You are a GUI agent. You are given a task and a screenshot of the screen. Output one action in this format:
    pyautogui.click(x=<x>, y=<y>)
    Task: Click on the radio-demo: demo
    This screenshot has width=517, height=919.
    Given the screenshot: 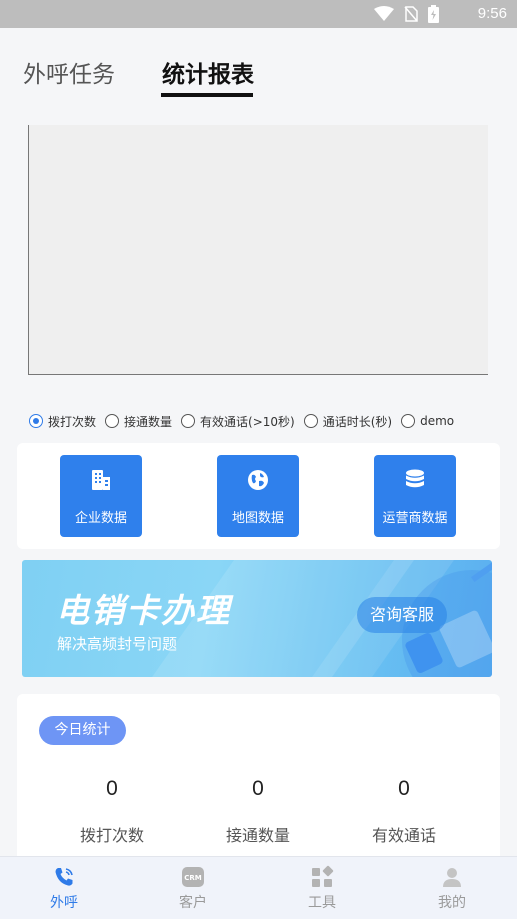 What is the action you would take?
    pyautogui.click(x=427, y=421)
    